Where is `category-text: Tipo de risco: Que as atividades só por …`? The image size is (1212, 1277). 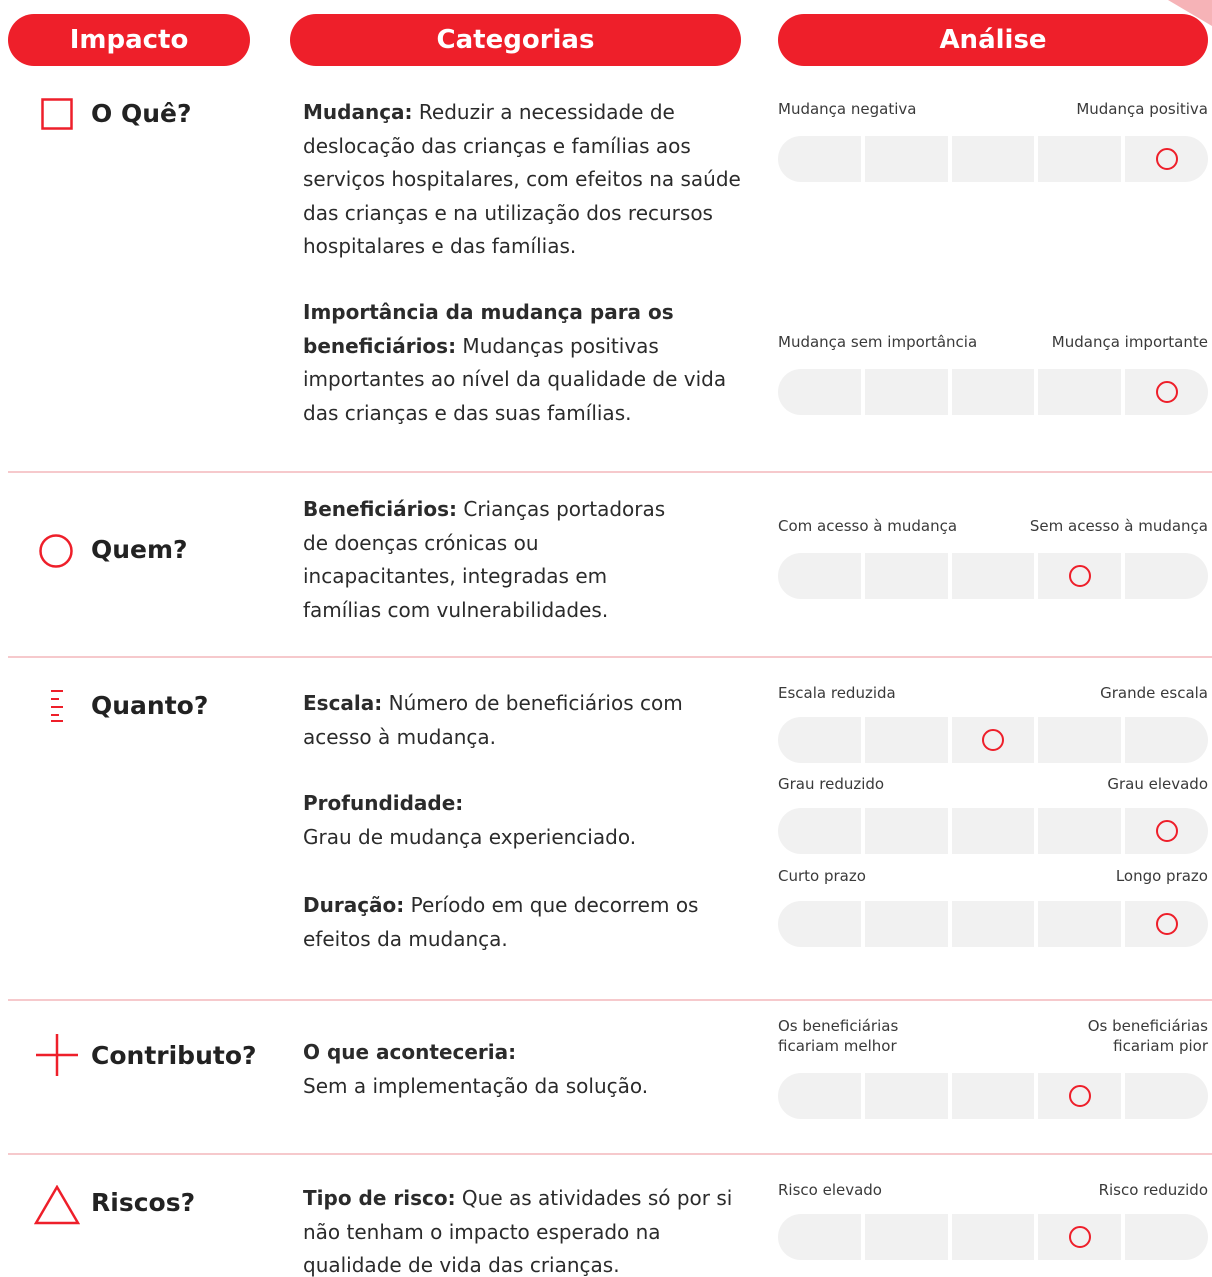 category-text: Tipo de risco: Que as atividades só por … is located at coordinates (518, 1231).